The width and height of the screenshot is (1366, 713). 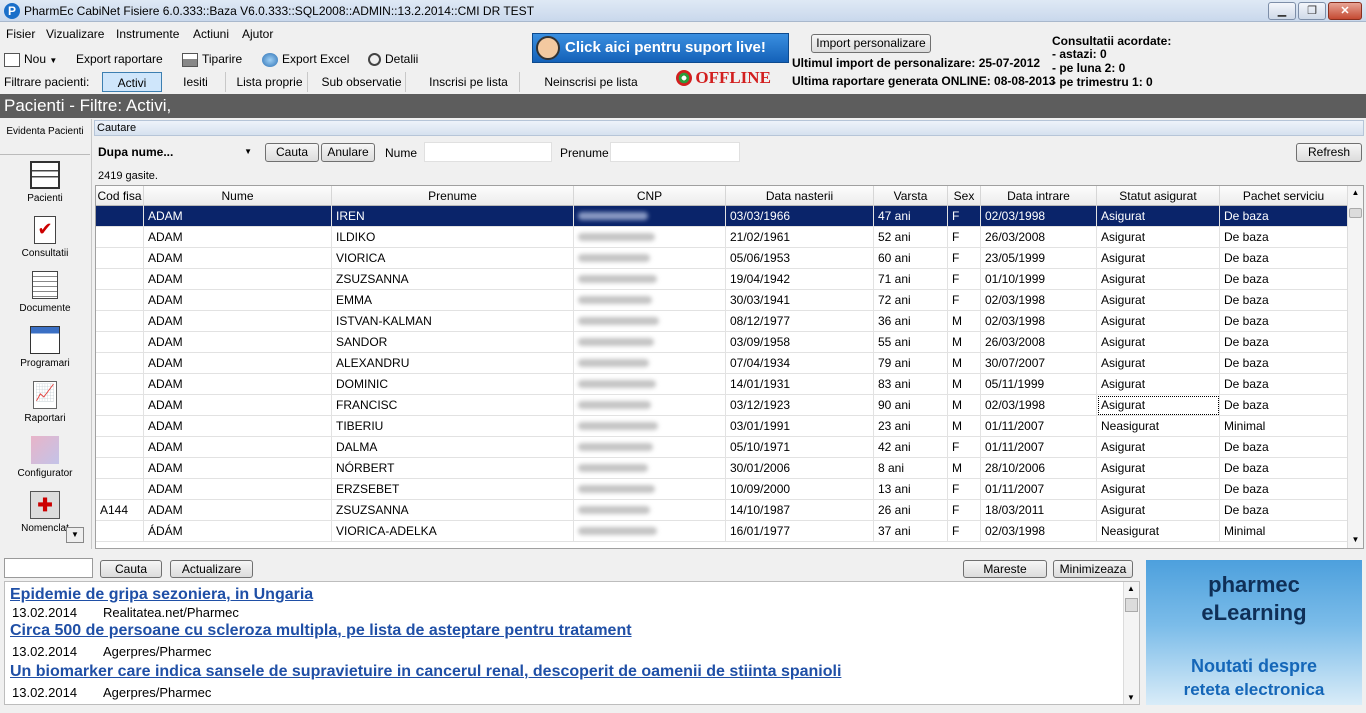 I want to click on offline-indicator: OFFLINE, so click(x=723, y=78).